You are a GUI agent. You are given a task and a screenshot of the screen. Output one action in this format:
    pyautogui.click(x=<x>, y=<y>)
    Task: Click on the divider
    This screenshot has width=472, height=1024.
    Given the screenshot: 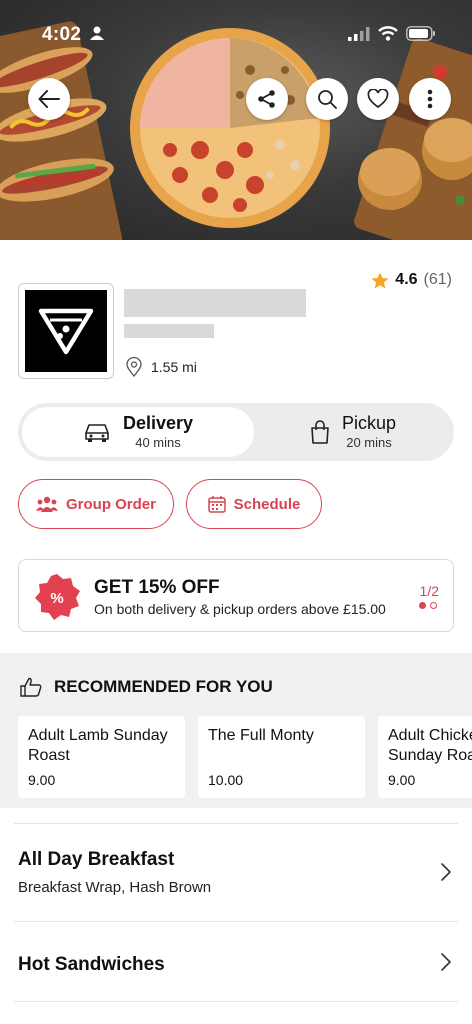 What is the action you would take?
    pyautogui.click(x=236, y=1001)
    